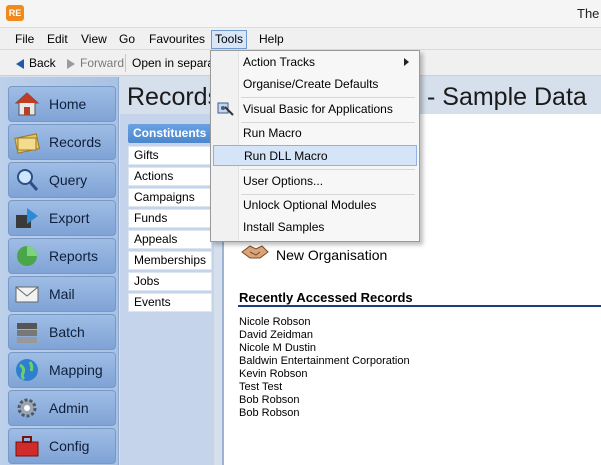 This screenshot has width=601, height=465. I want to click on nav-batch: Batch, so click(62, 332).